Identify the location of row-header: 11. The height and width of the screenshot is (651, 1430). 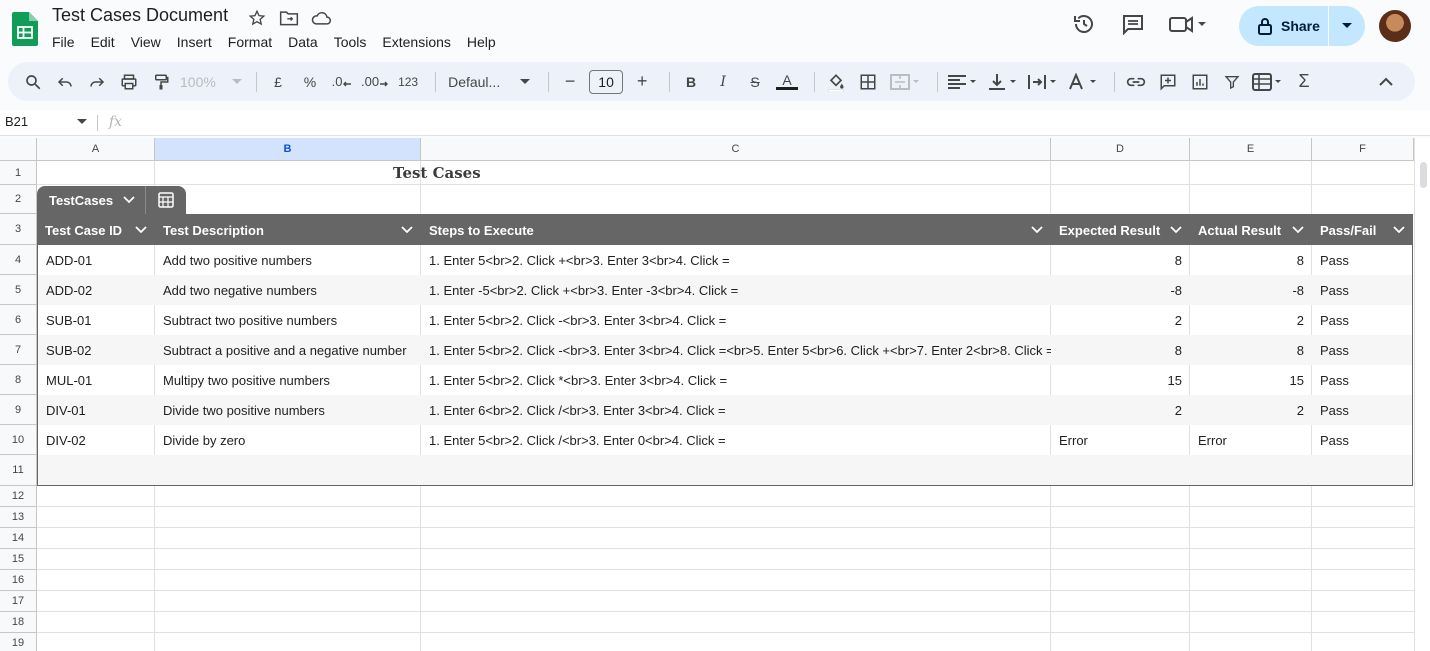
(18, 470).